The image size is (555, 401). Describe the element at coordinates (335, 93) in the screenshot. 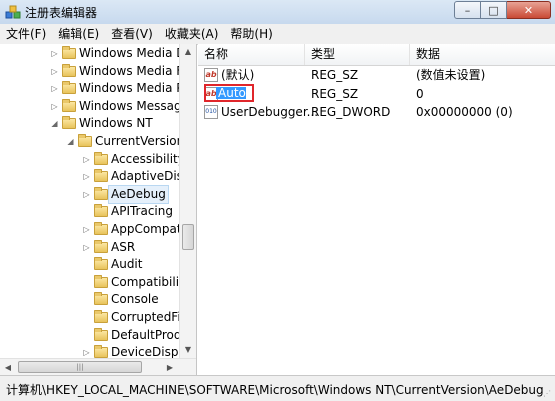

I see `value-type: REG_SZ` at that location.